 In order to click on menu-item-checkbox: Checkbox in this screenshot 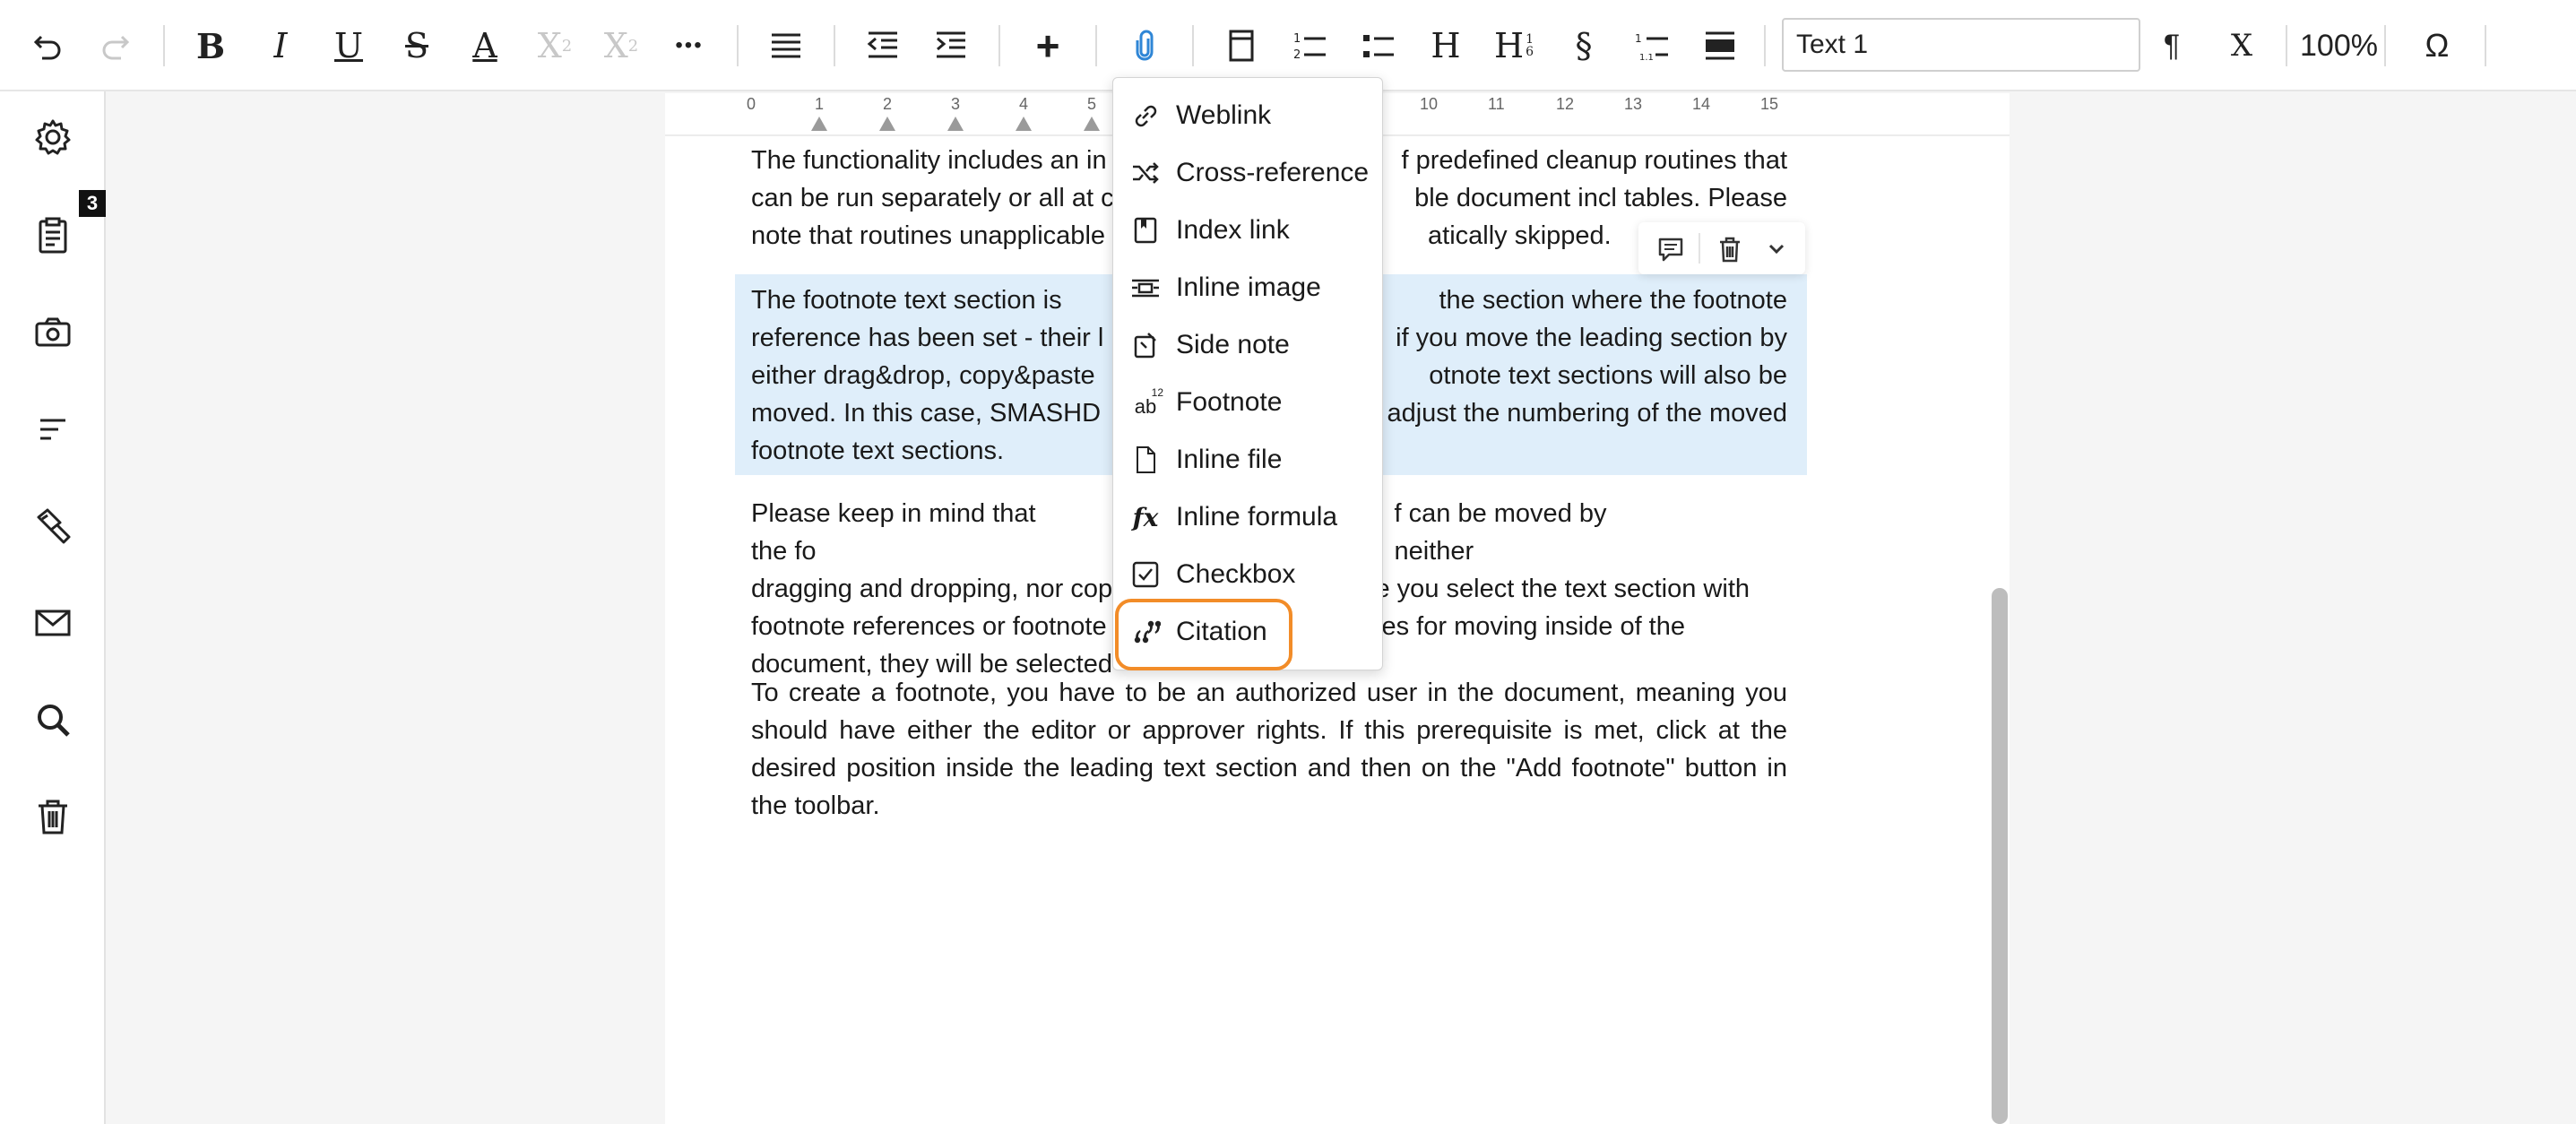, I will do `click(1248, 574)`.